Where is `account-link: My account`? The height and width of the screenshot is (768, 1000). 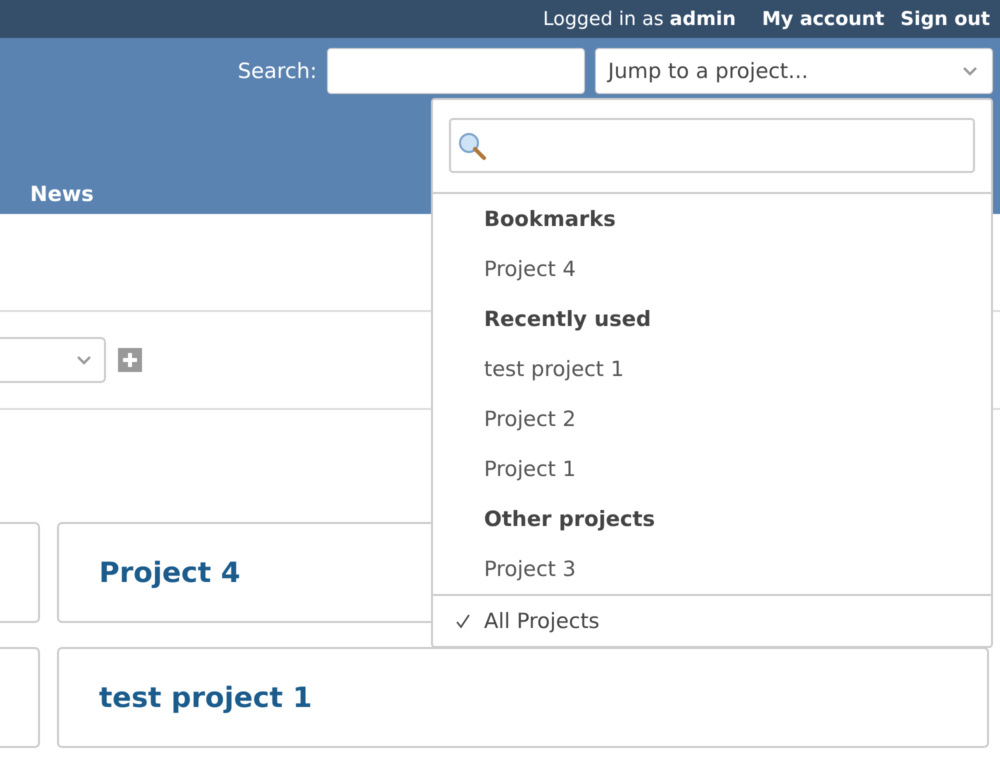
account-link: My account is located at coordinates (823, 19).